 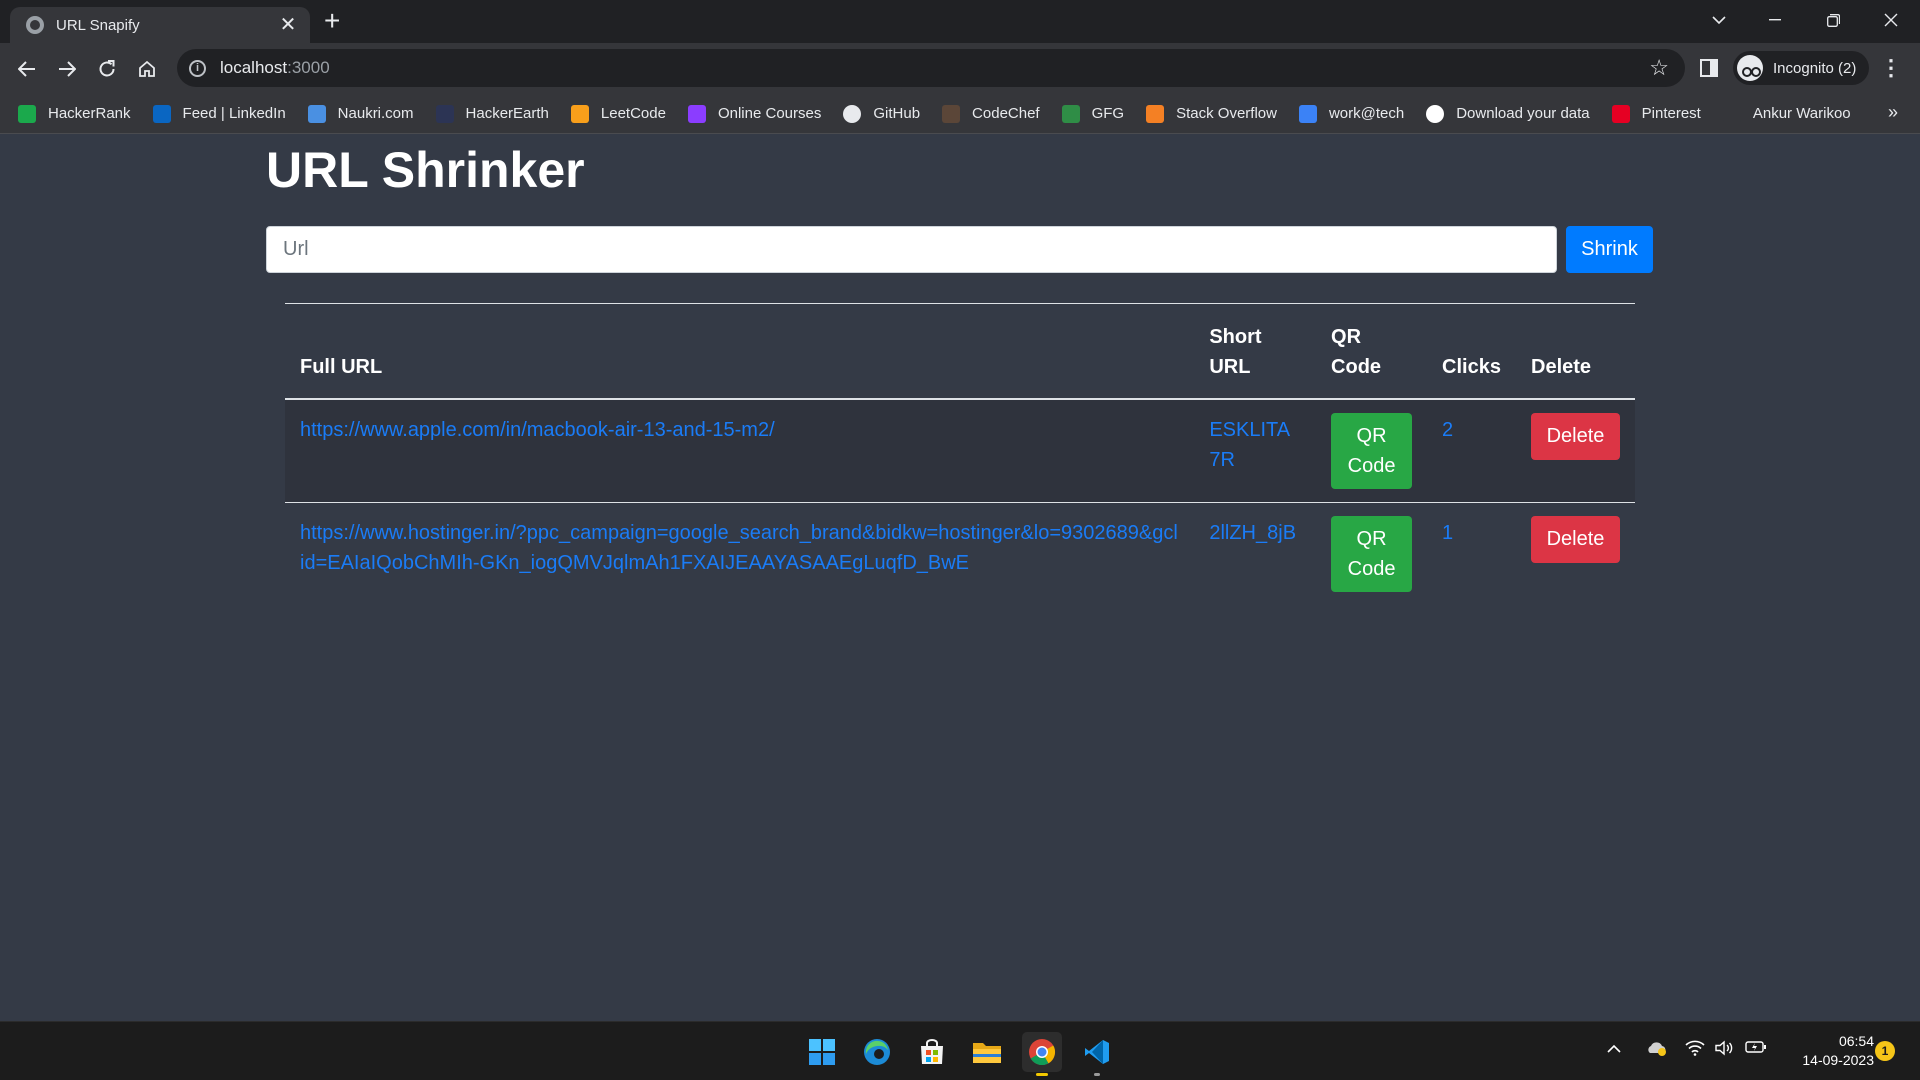 What do you see at coordinates (1750, 68) in the screenshot?
I see `incognito-icon` at bounding box center [1750, 68].